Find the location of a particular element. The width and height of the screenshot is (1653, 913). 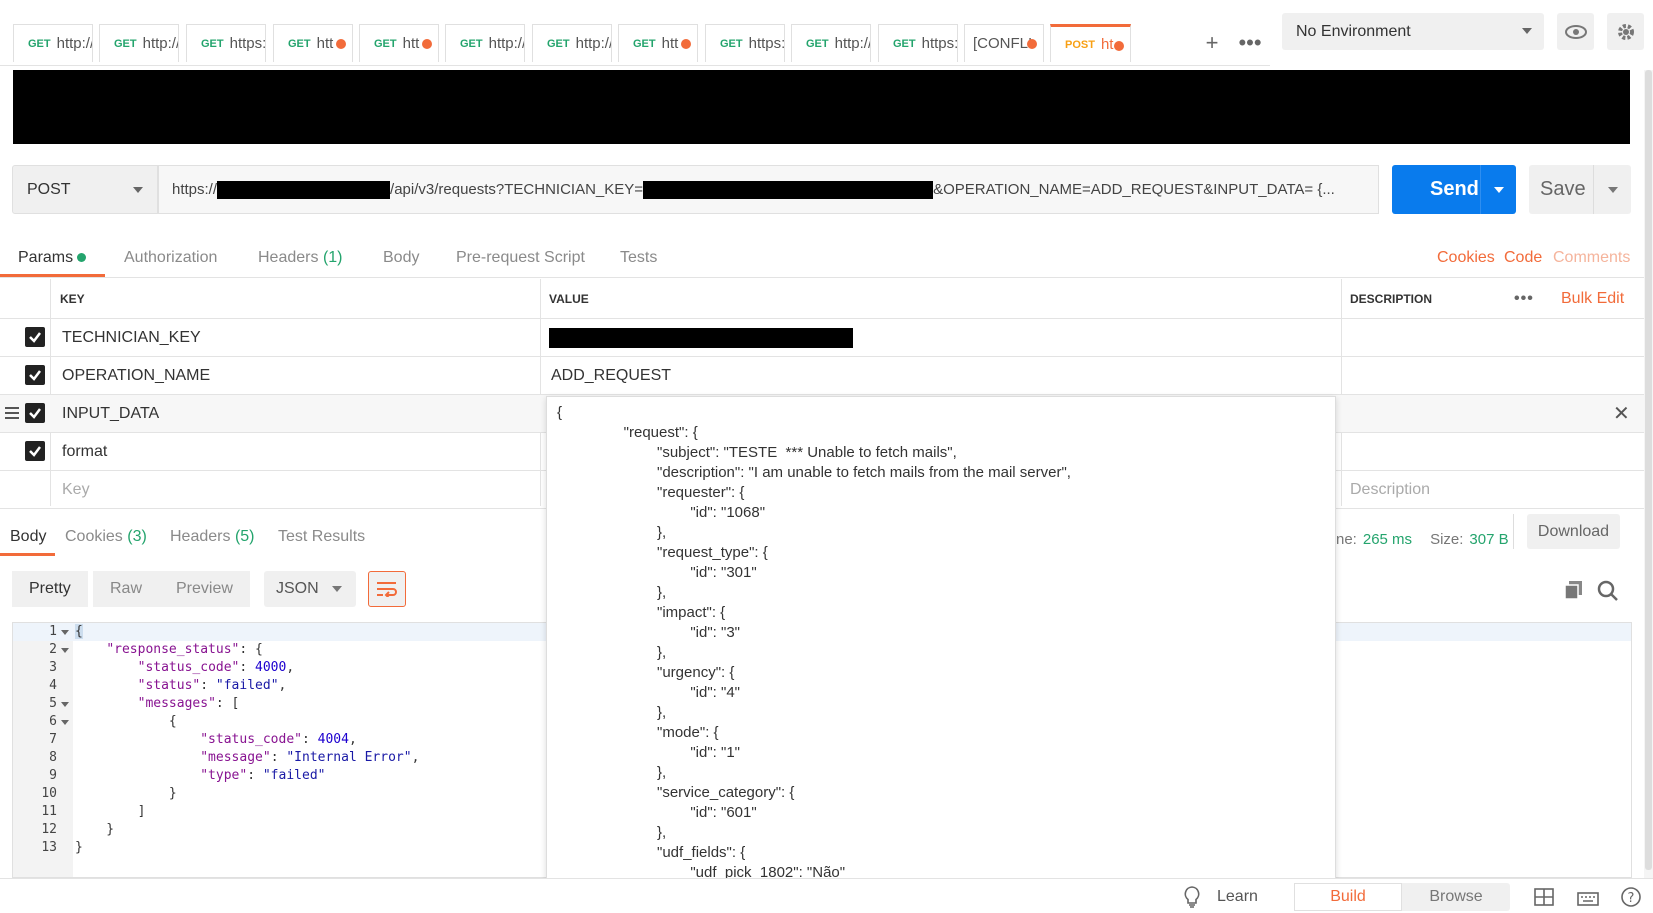

tooltip-line: "id": "1068" is located at coordinates (661, 512).